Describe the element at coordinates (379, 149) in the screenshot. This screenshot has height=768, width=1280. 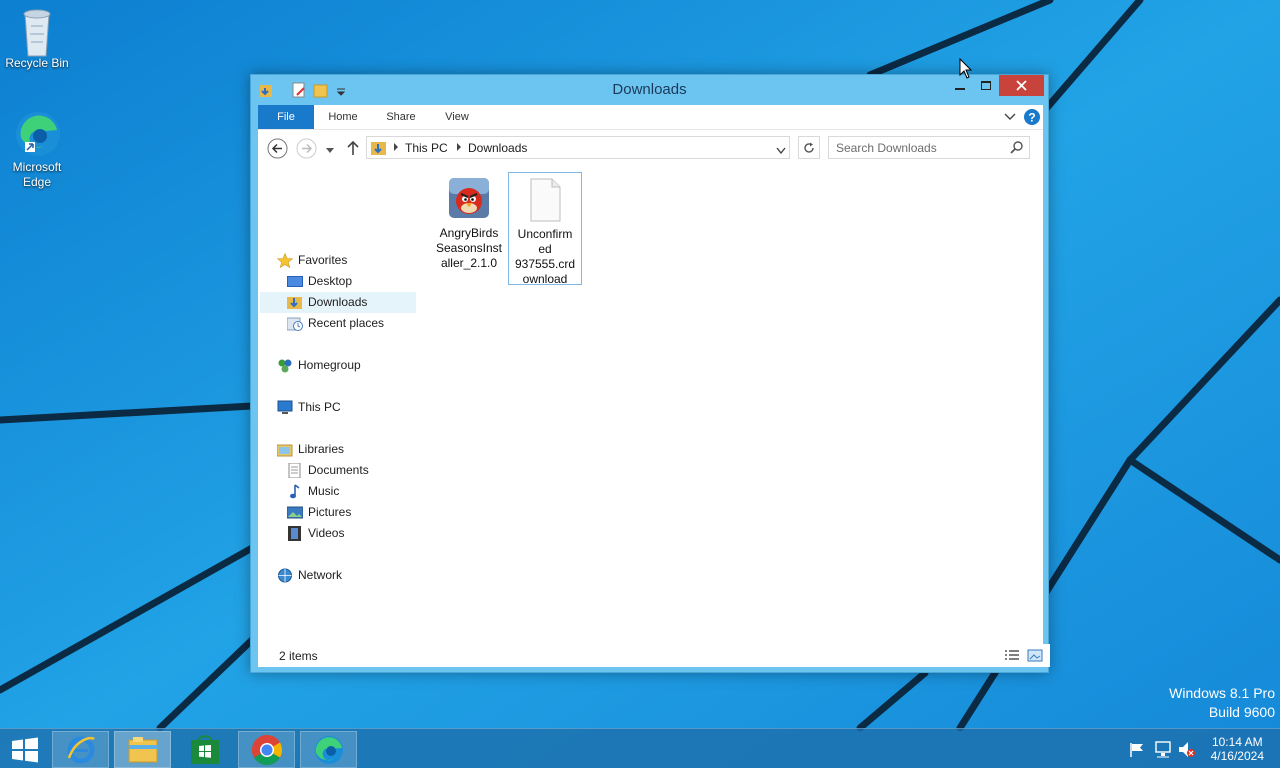
I see `downloads-folder-icon` at that location.